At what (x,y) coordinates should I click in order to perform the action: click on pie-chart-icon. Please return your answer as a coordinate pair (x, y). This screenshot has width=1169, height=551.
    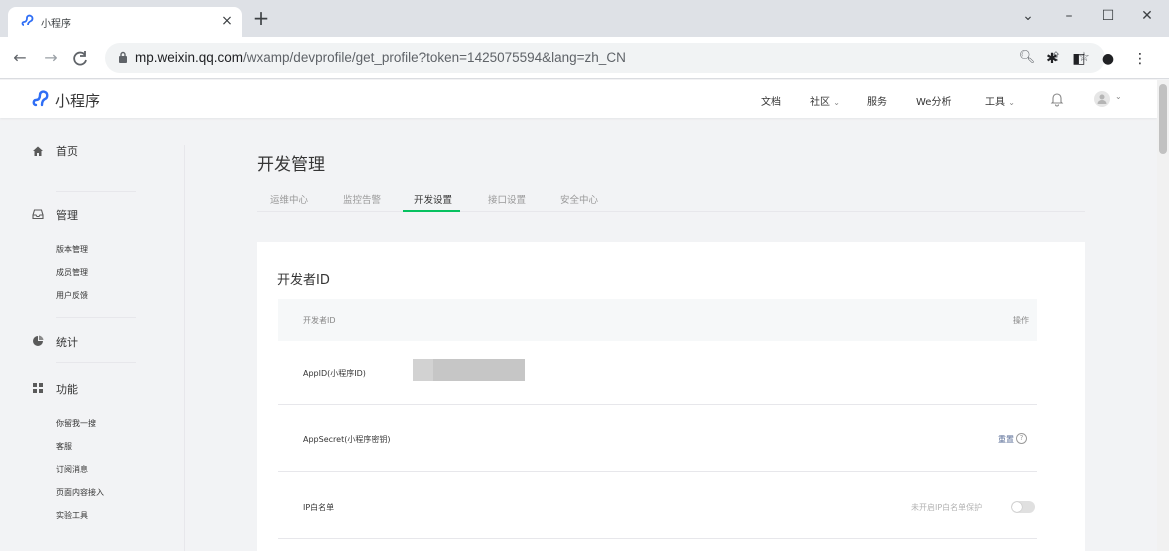
    Looking at the image, I should click on (38, 340).